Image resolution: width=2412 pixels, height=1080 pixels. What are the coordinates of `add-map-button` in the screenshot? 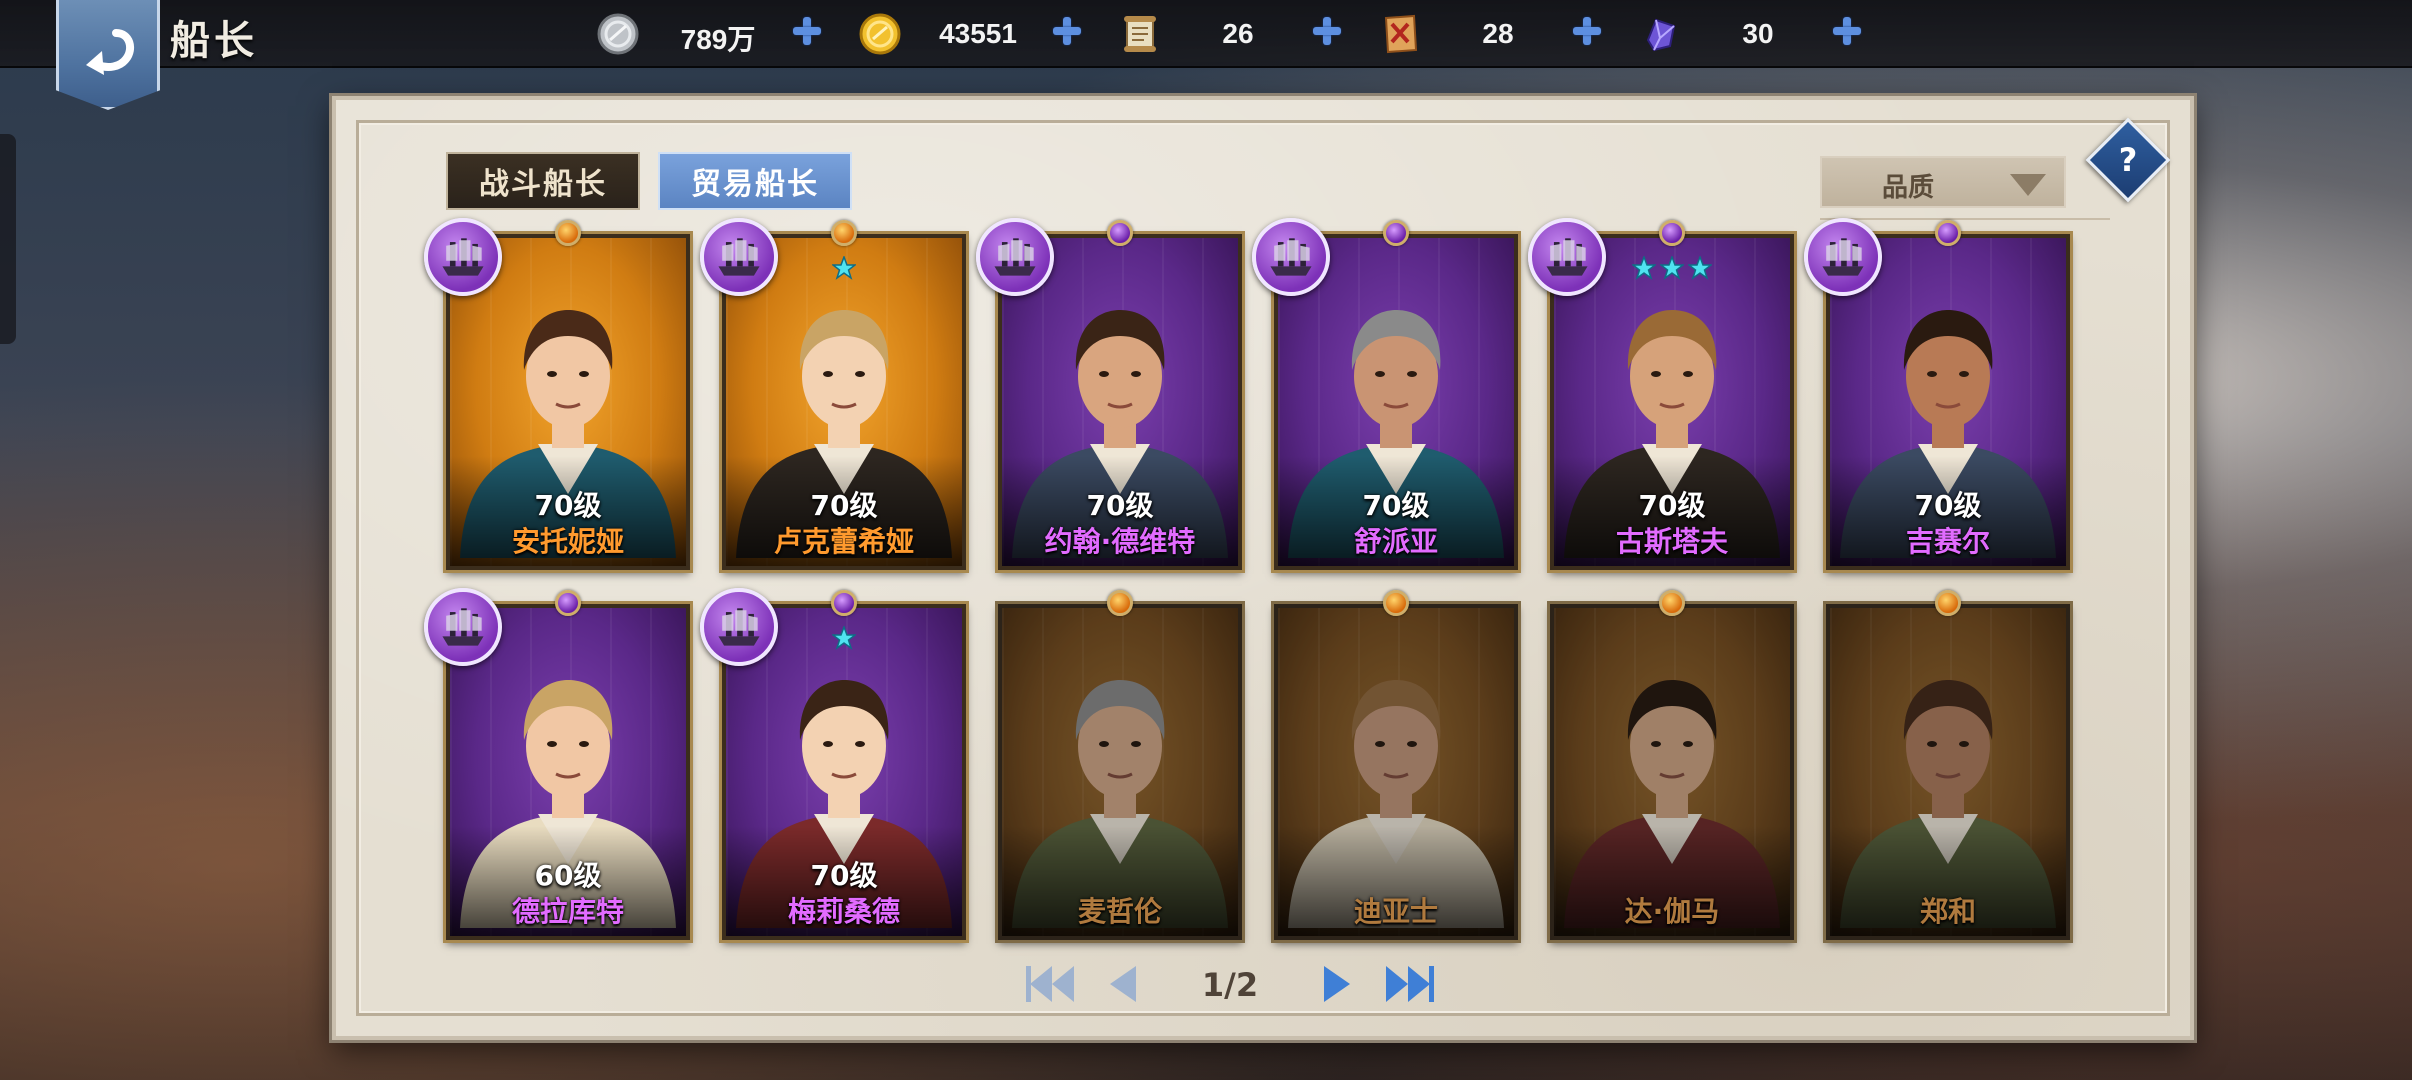 It's located at (1587, 31).